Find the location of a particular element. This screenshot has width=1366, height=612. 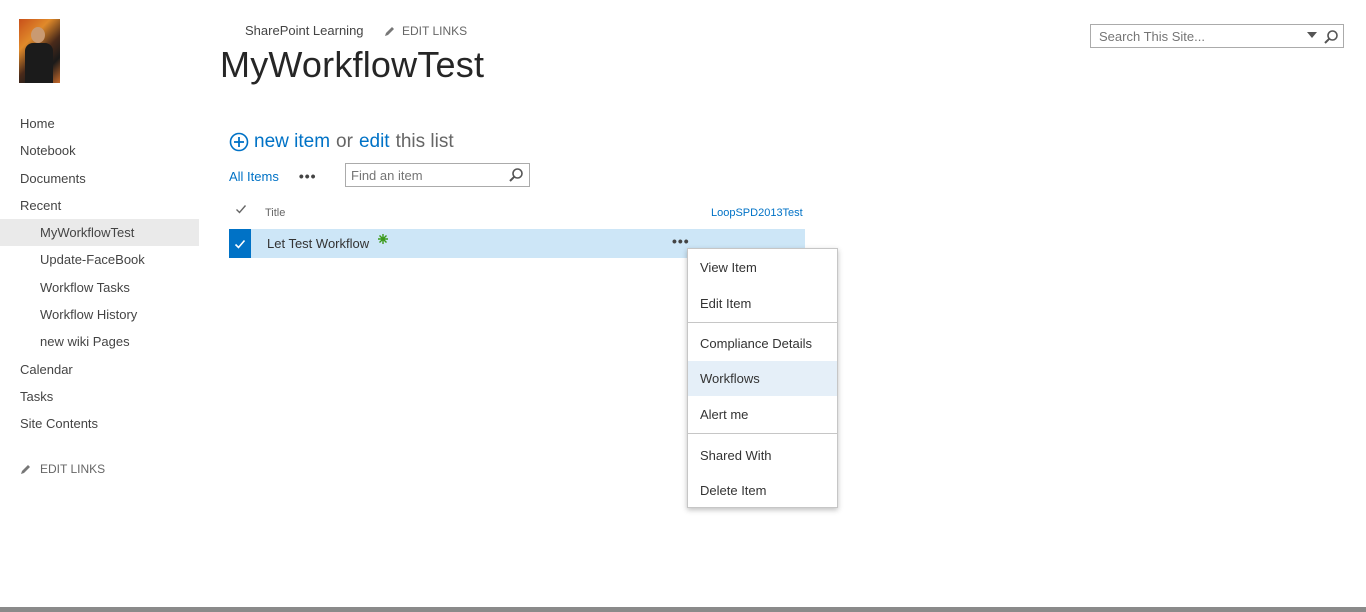

new-item-link: new item is located at coordinates (292, 142).